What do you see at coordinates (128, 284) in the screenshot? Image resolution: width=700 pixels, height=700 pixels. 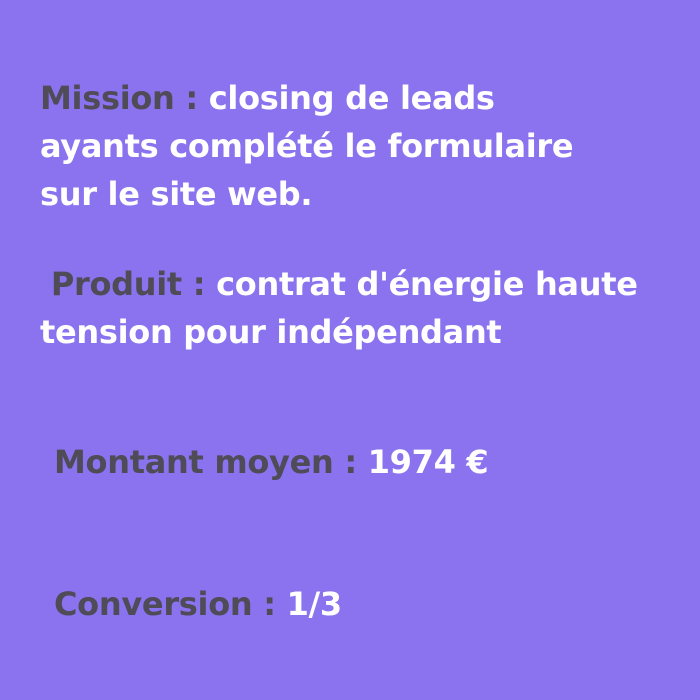 I see `produit-label: Produit :` at bounding box center [128, 284].